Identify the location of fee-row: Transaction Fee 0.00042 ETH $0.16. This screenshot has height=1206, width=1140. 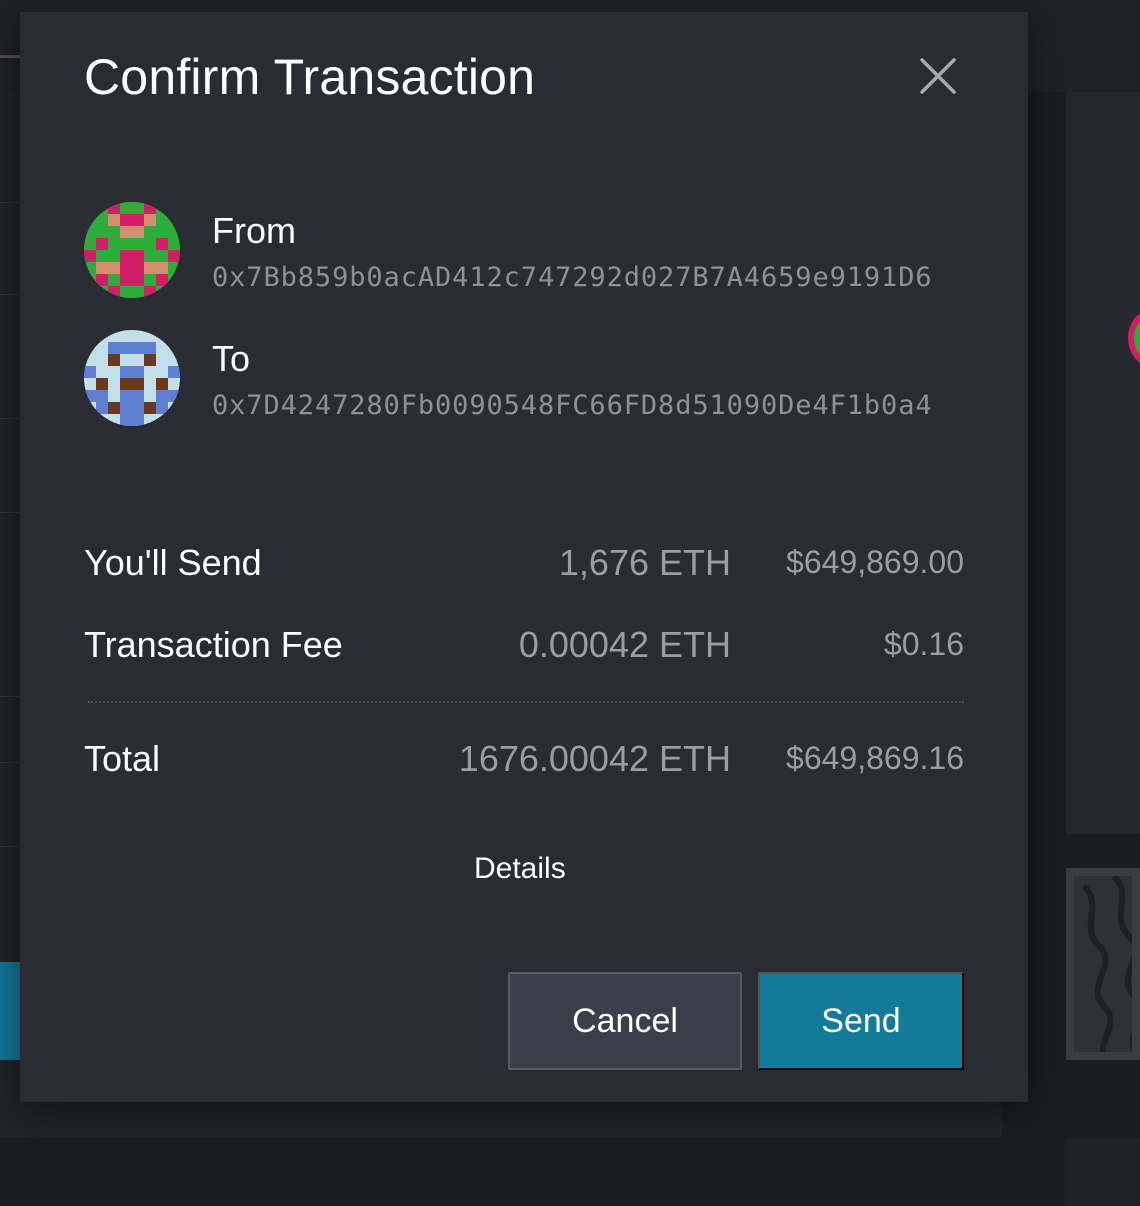
(524, 649).